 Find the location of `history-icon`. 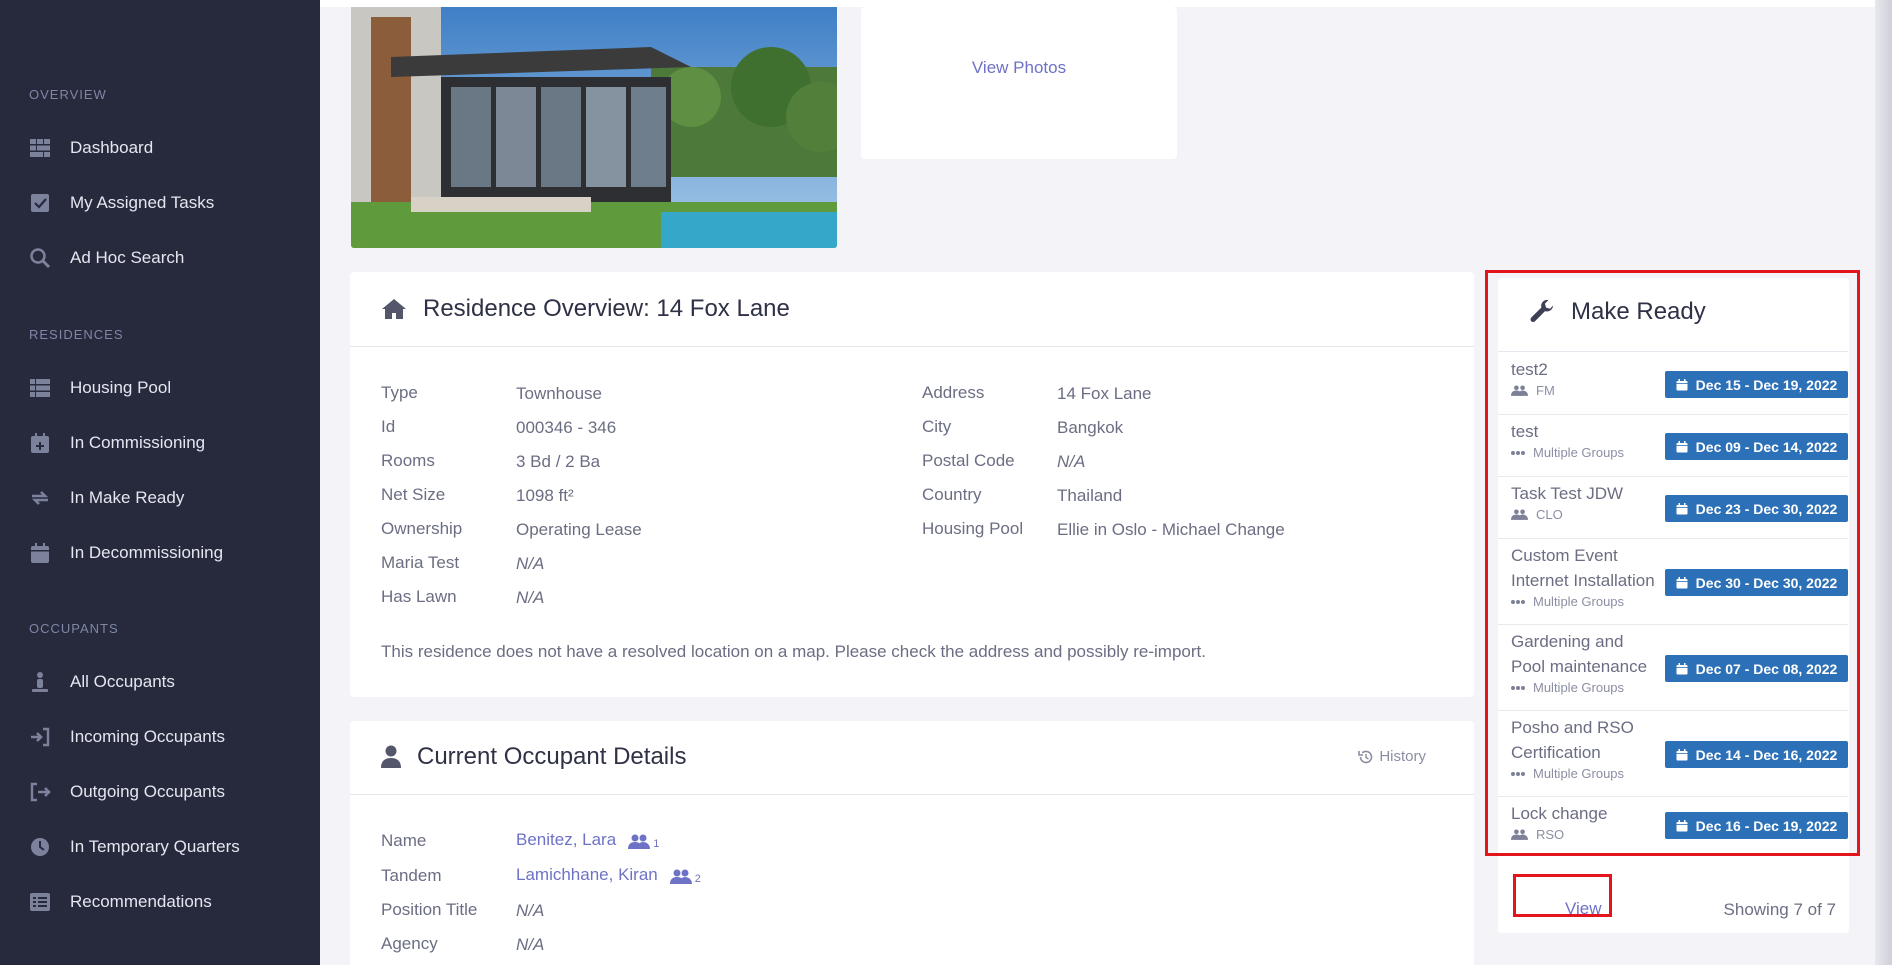

history-icon is located at coordinates (1366, 757).